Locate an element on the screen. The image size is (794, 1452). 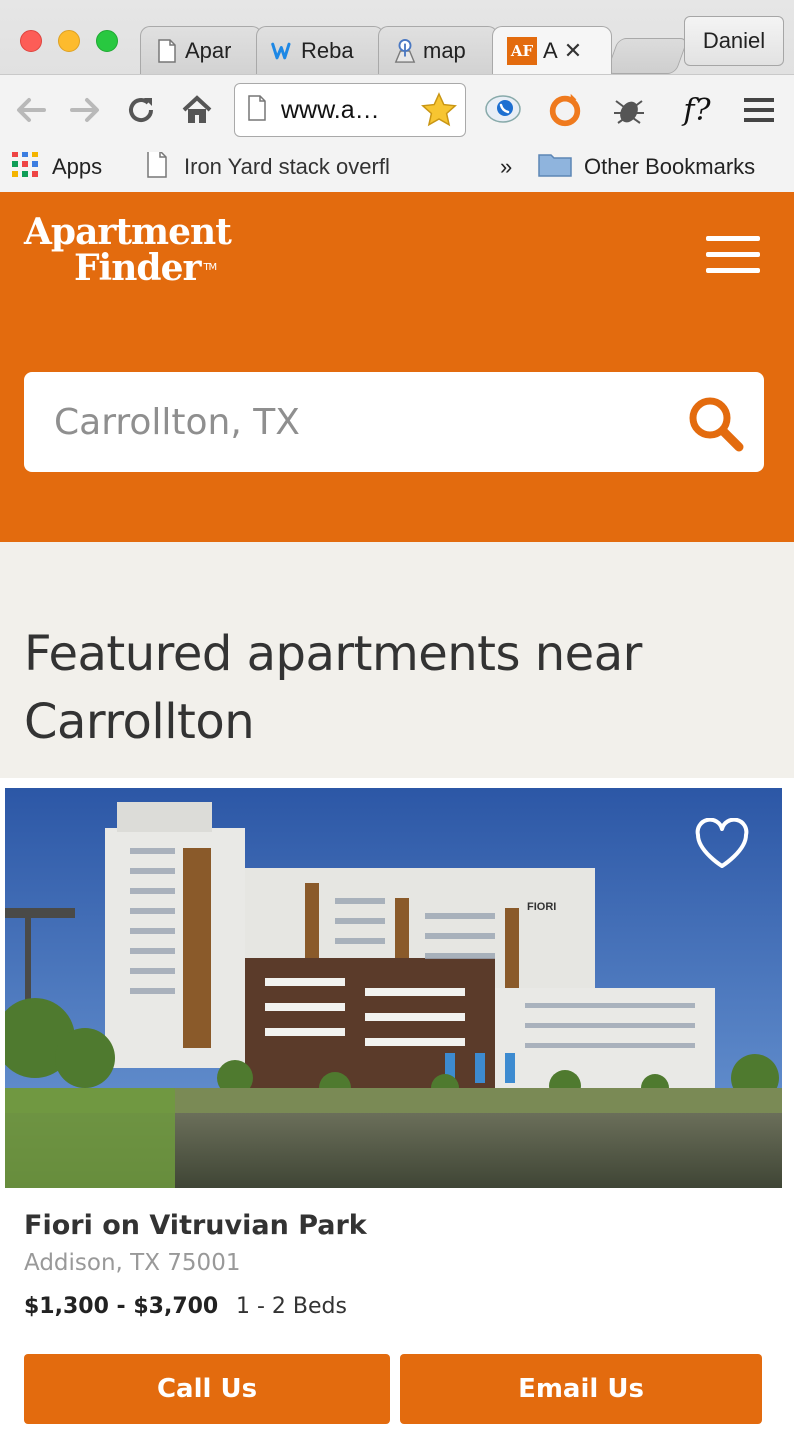
tab-strip: Apar Reba map AF A ✕ is located at coordinates (414, 48).